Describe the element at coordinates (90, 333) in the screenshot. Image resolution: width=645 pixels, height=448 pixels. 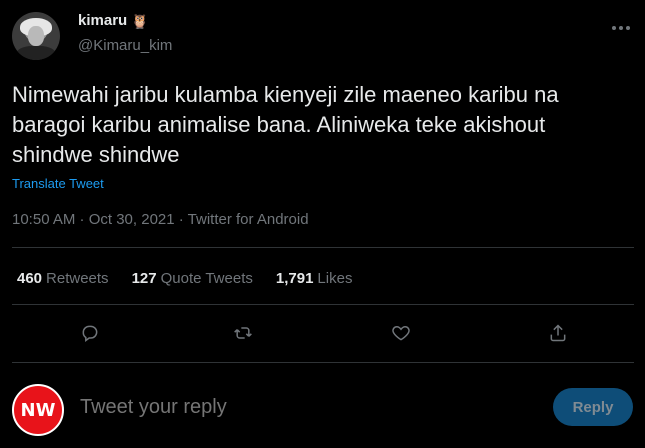
I see `reply-icon` at that location.